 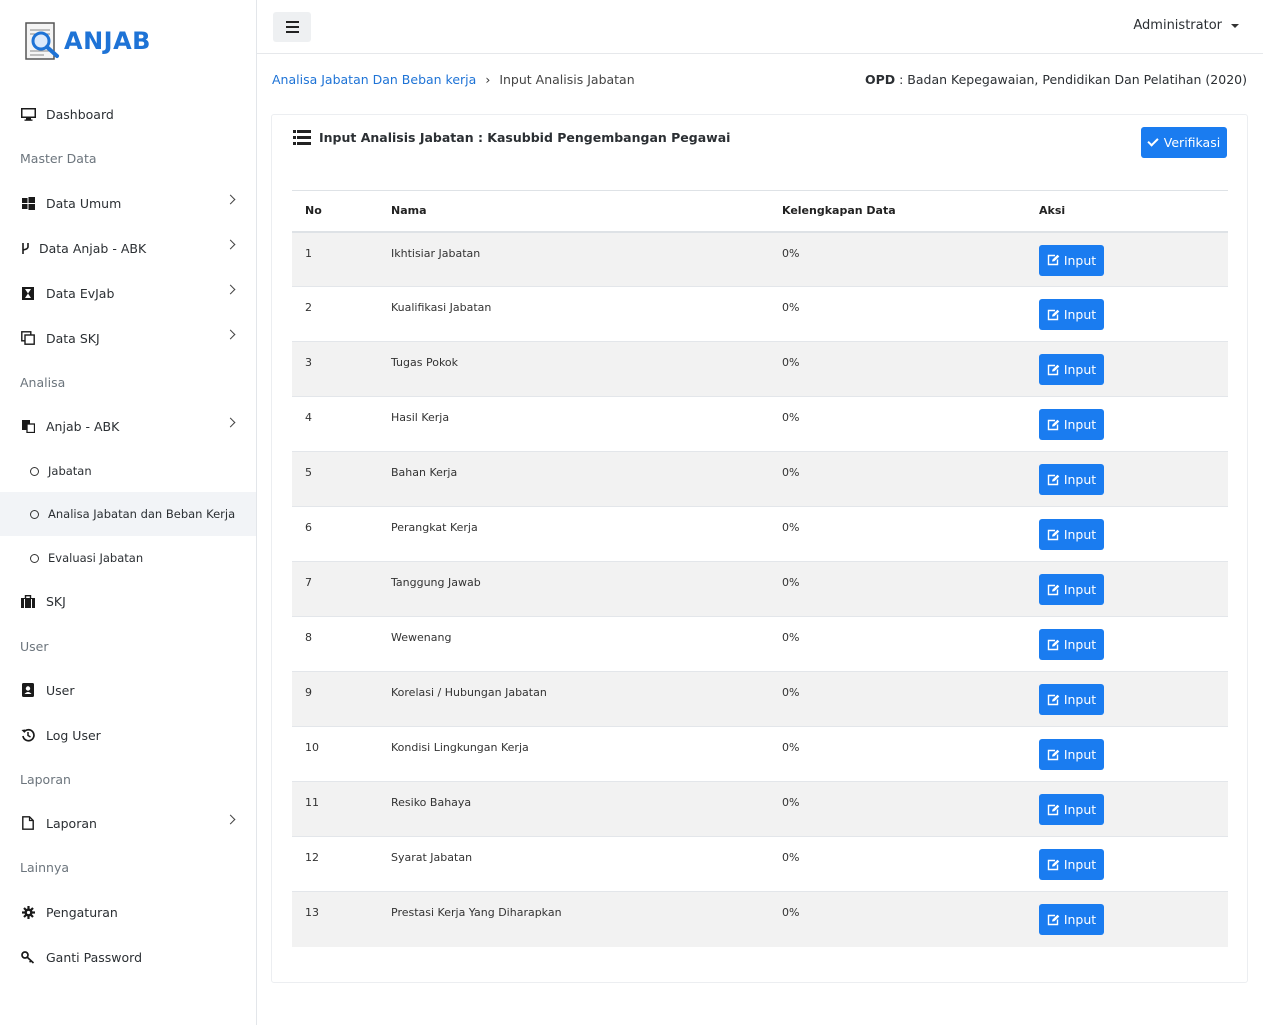 What do you see at coordinates (128, 690) in the screenshot?
I see `sidebar-item-user: User` at bounding box center [128, 690].